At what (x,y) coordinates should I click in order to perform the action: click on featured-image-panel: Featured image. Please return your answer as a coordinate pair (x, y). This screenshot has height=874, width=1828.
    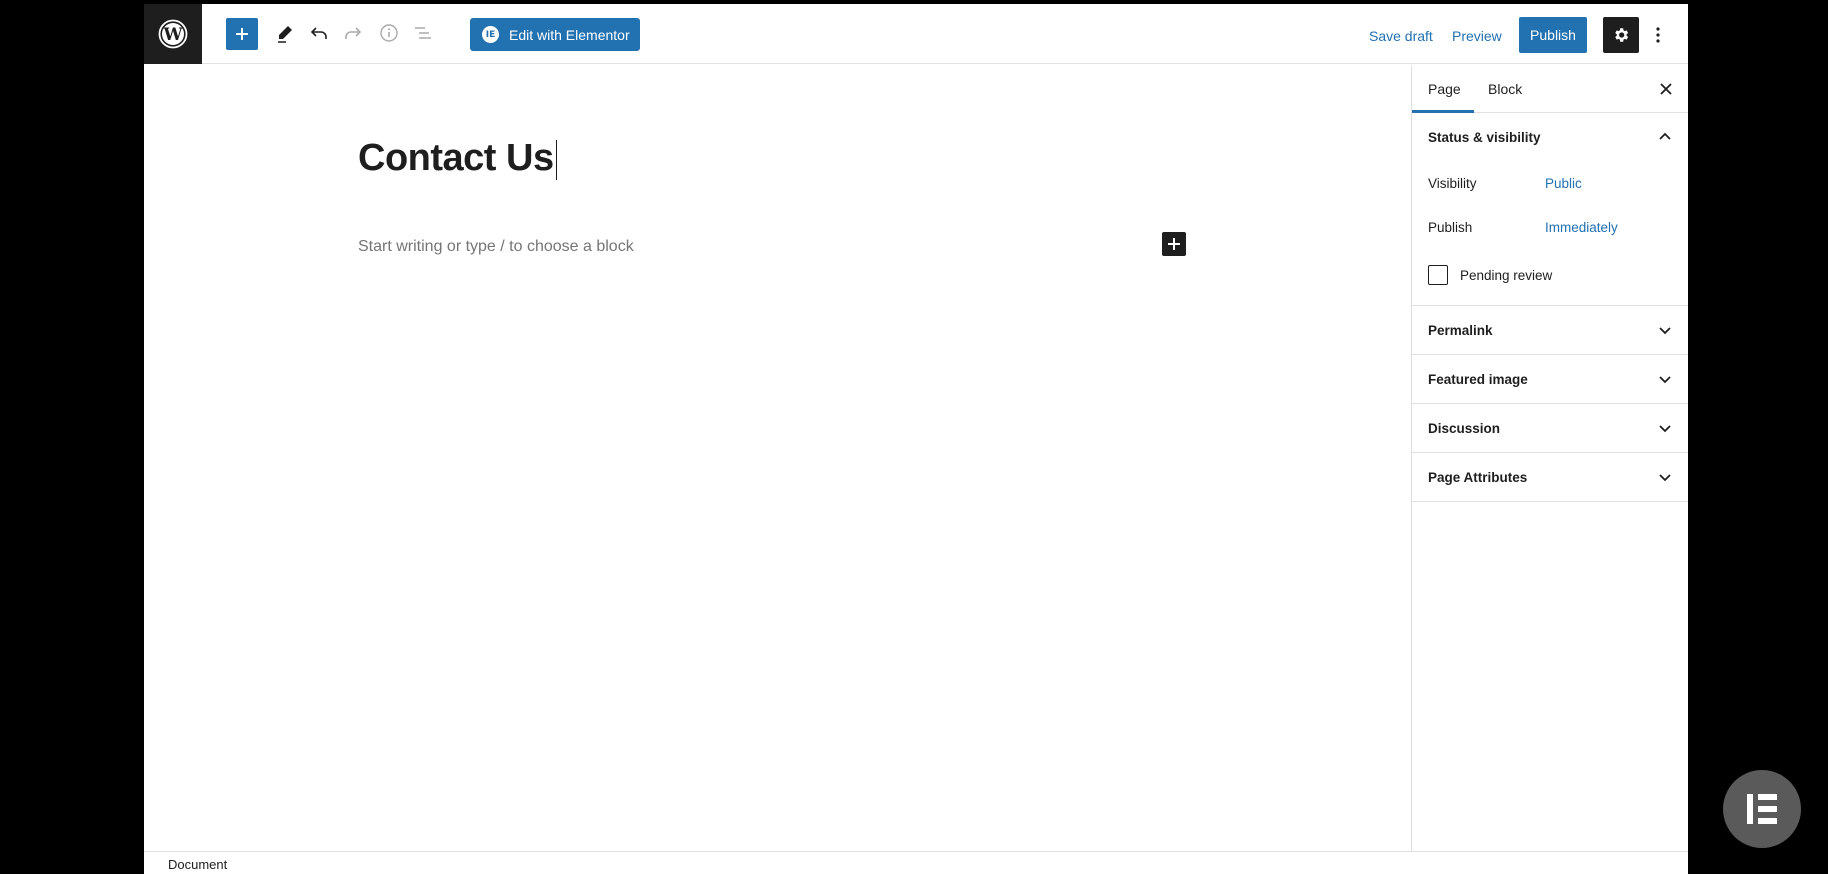
    Looking at the image, I should click on (1550, 379).